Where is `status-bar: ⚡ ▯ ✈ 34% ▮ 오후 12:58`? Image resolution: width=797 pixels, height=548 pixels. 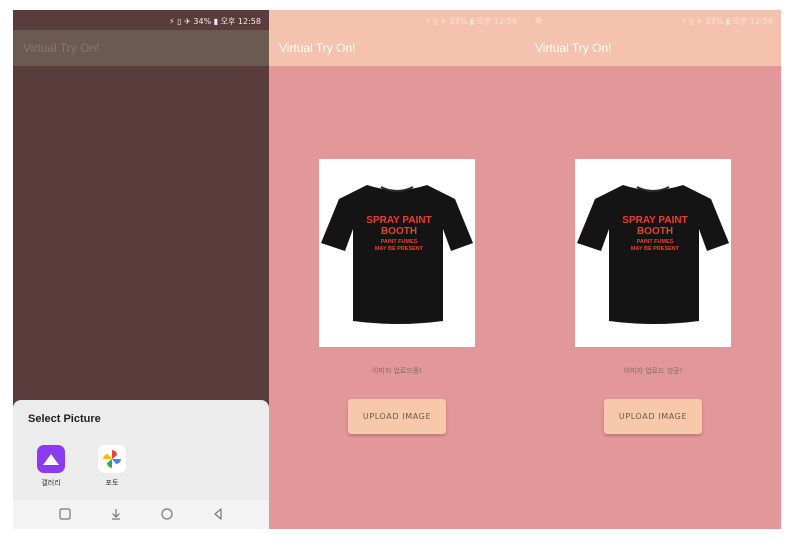 status-bar: ⚡ ▯ ✈ 34% ▮ 오후 12:58 is located at coordinates (141, 20).